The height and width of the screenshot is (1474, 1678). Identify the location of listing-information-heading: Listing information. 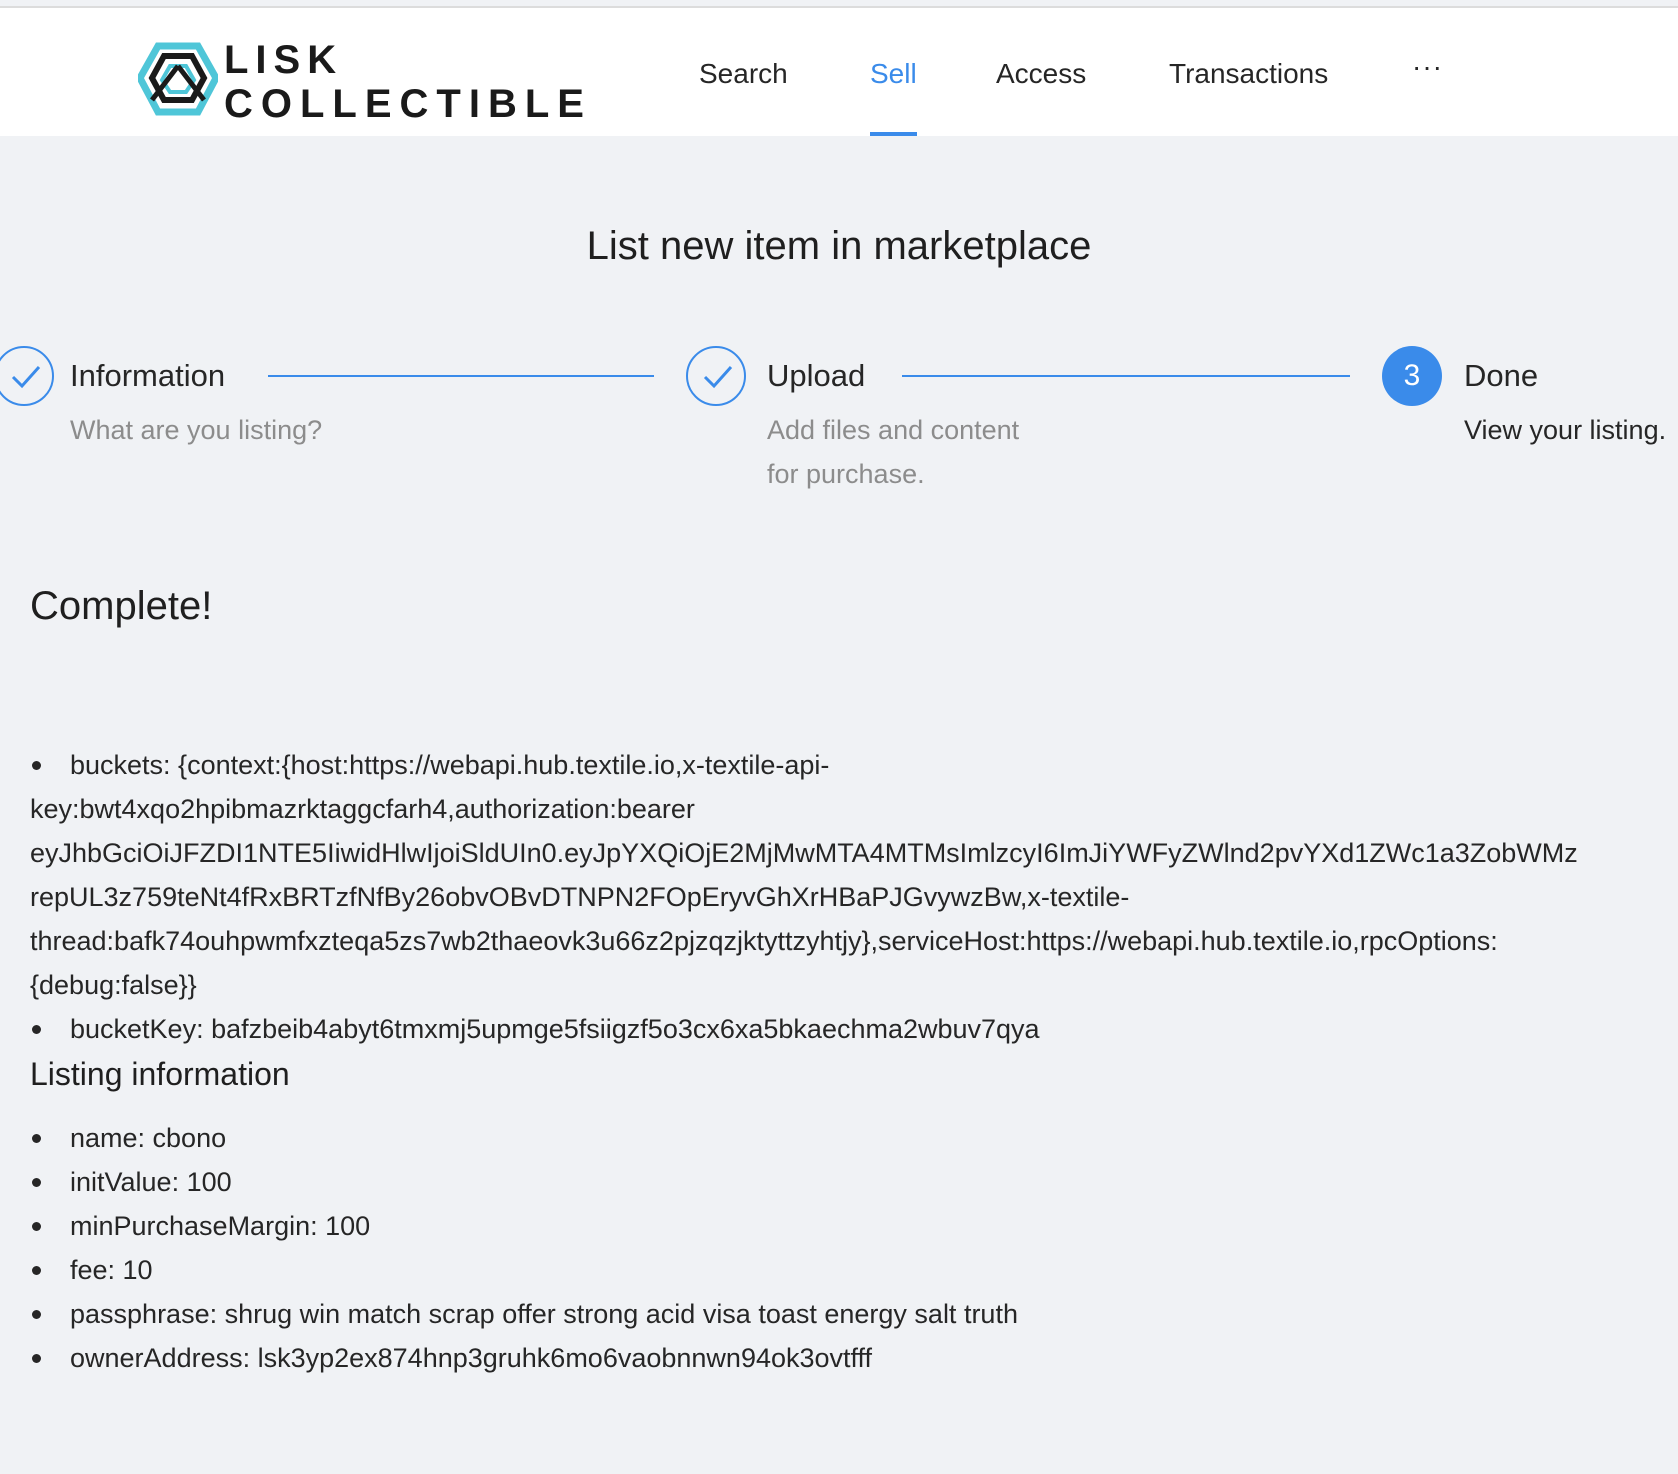
(160, 1074).